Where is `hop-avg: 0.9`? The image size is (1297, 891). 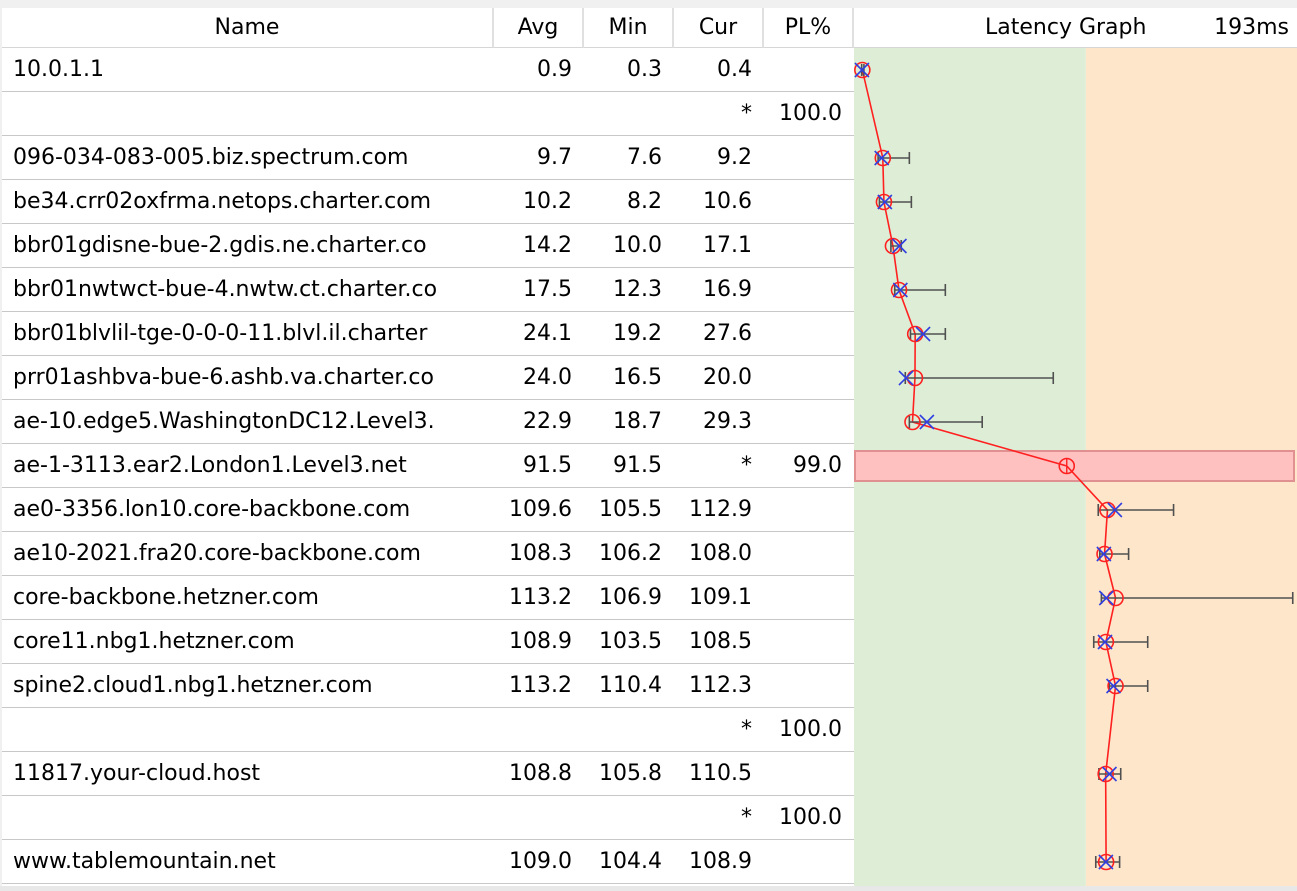 hop-avg: 0.9 is located at coordinates (554, 69).